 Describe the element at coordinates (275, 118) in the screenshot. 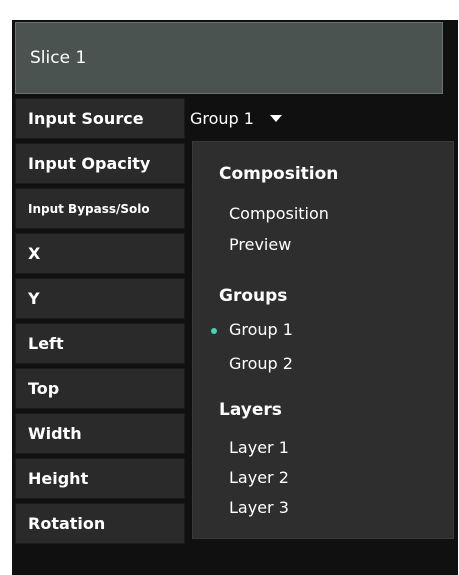

I see `chevron-down-icon` at that location.